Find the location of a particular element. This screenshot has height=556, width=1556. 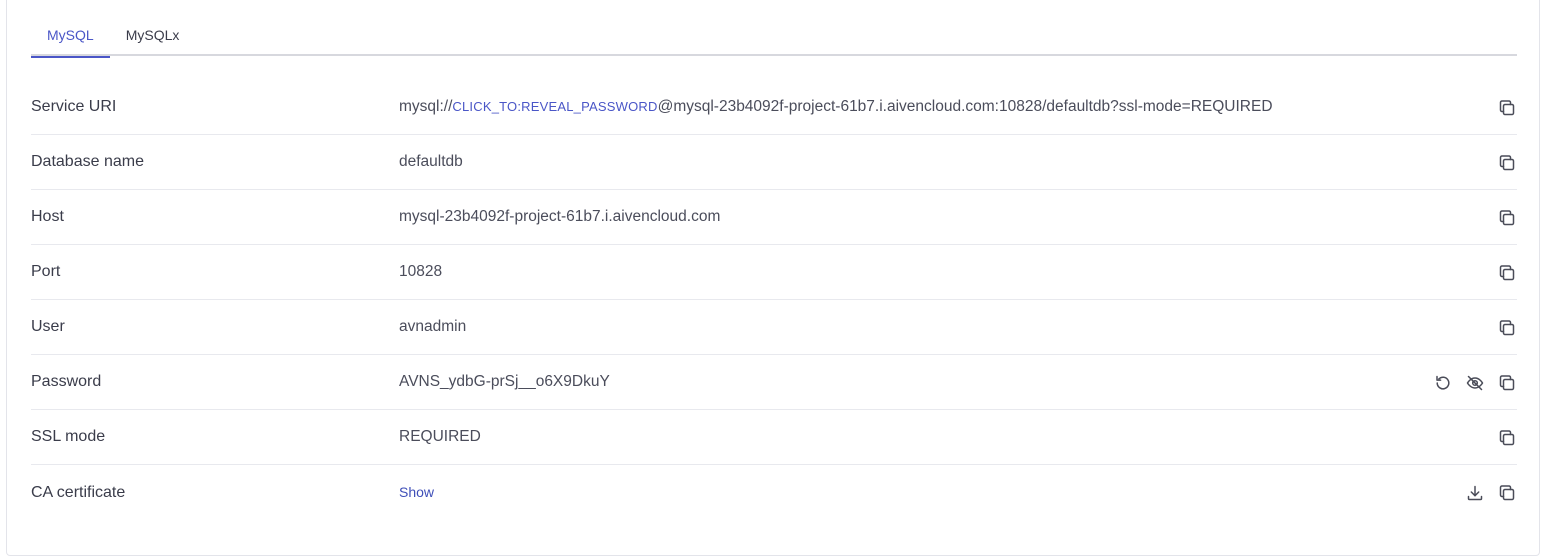

tab-mysqlx: MySQLx is located at coordinates (153, 37).